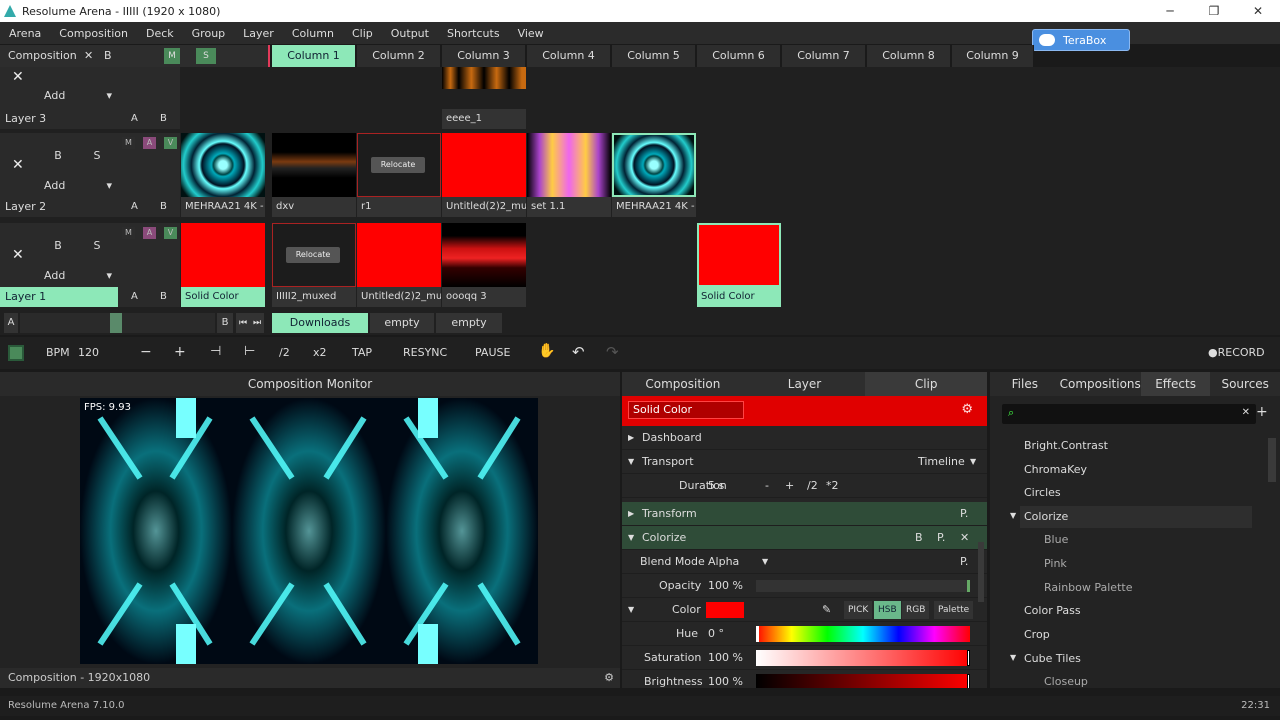 The image size is (1280, 720). What do you see at coordinates (1258, 11) in the screenshot?
I see `close-button: ✕` at bounding box center [1258, 11].